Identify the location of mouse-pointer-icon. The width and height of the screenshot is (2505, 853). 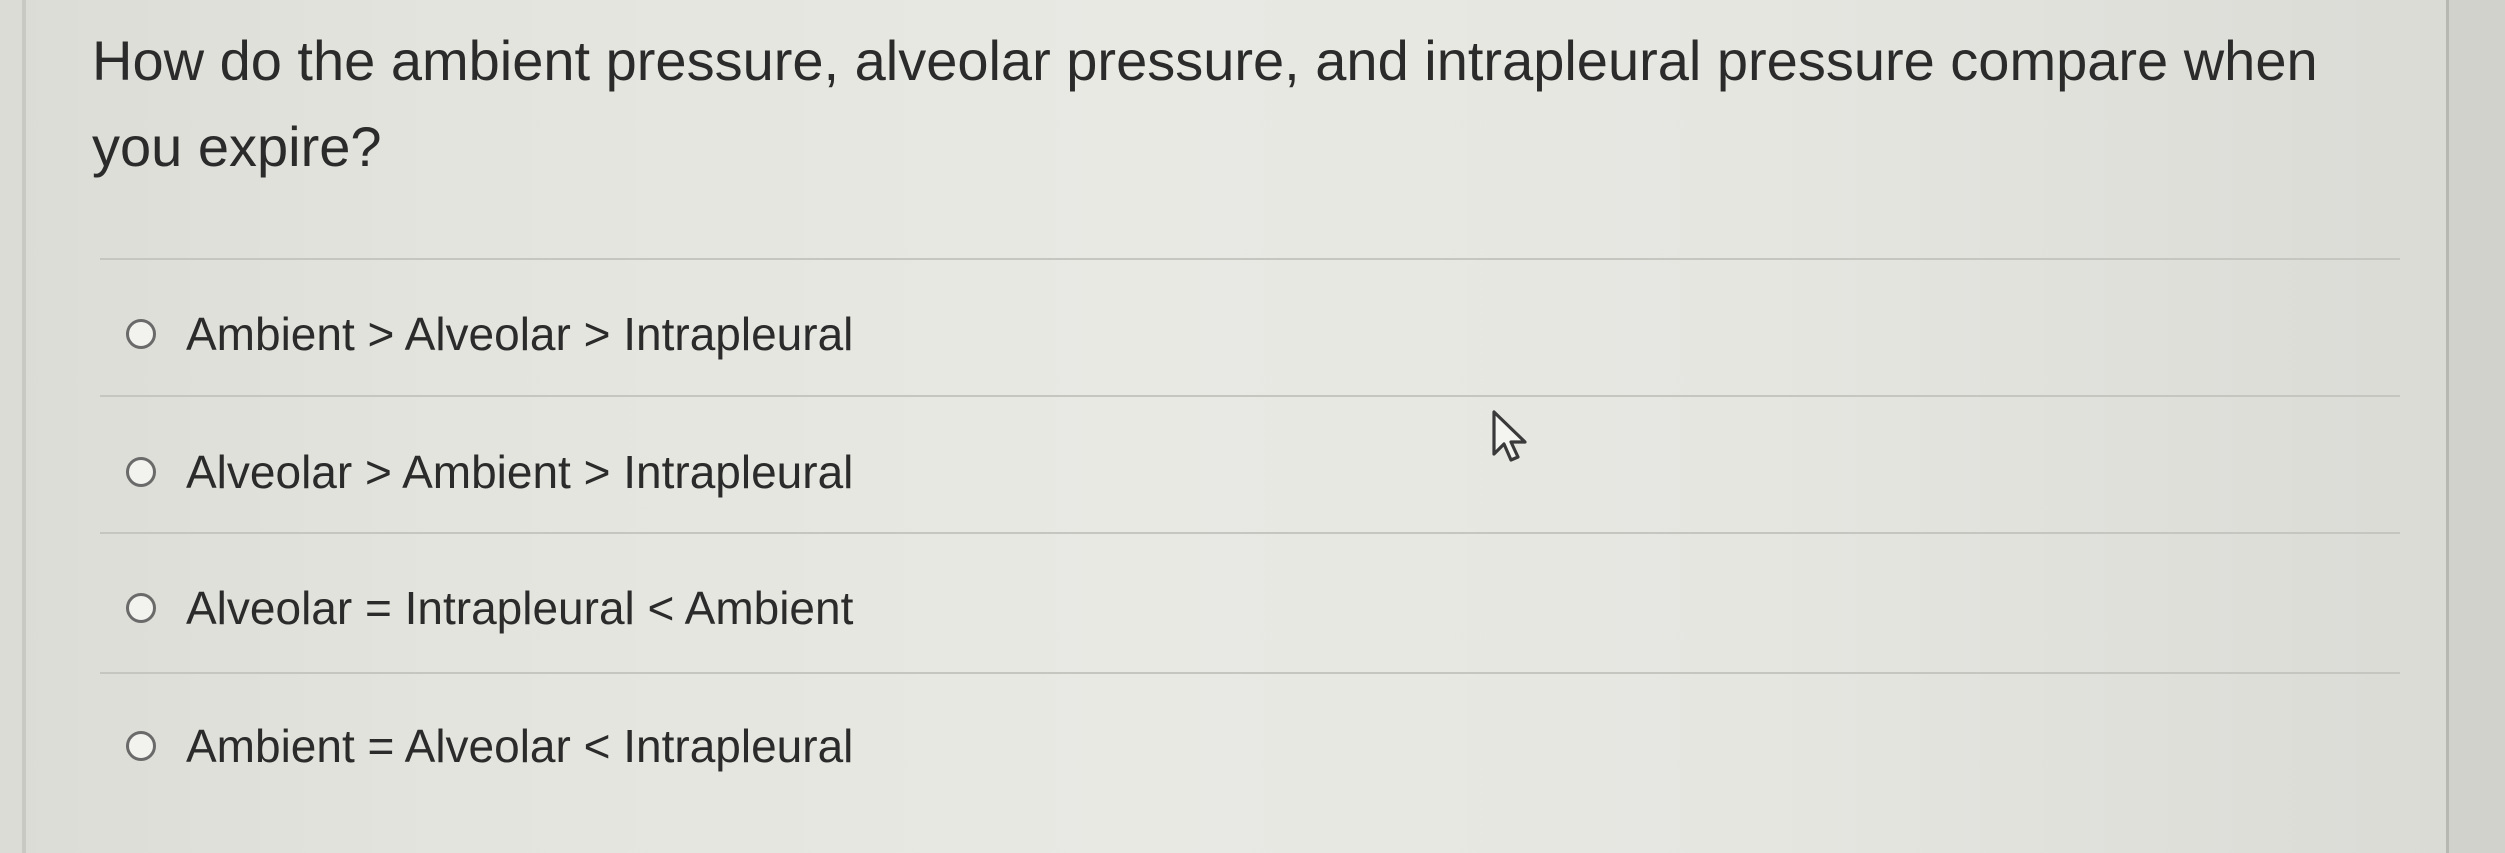
(1509, 436).